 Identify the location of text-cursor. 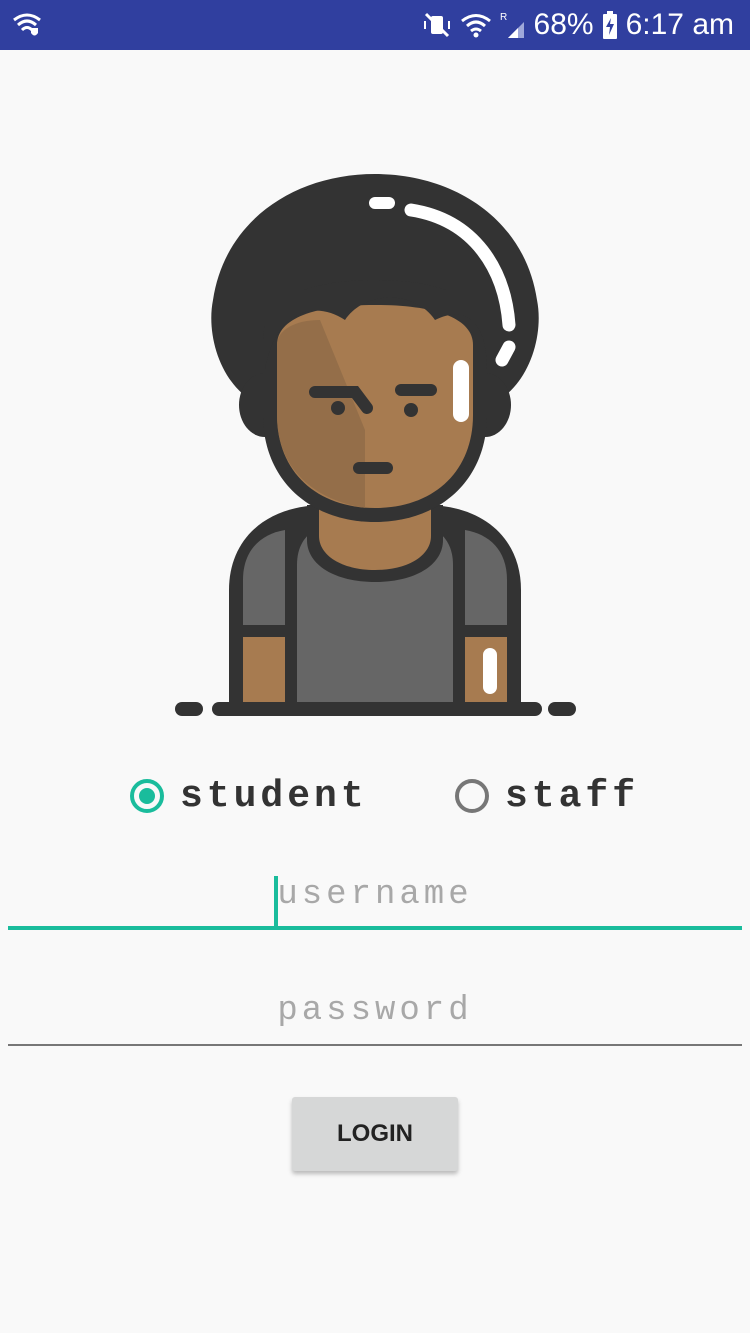
(276, 903).